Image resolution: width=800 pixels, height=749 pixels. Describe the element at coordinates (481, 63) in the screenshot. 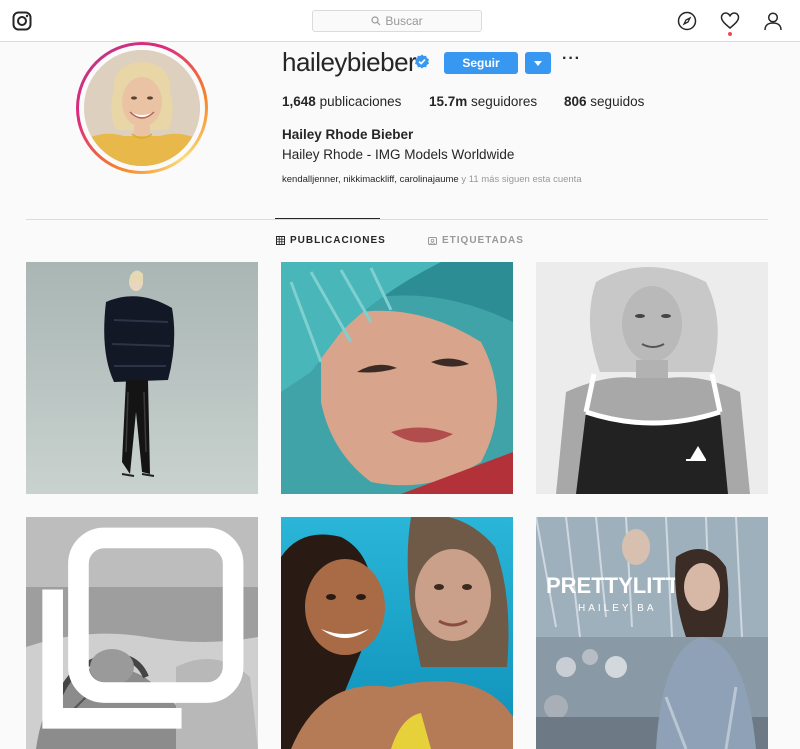

I see `follow-button: Seguir` at that location.